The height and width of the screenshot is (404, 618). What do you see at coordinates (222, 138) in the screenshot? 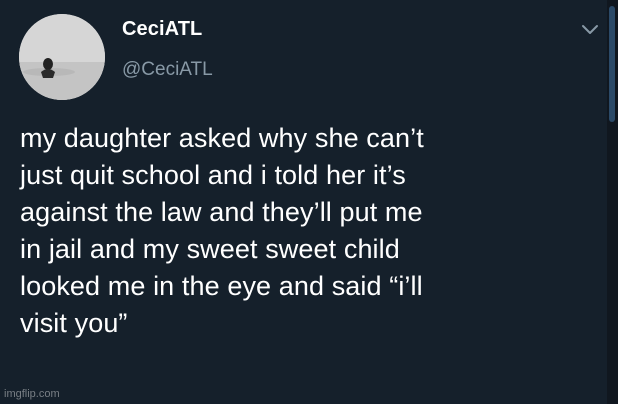
I see `tweet-text-line: my daughter asked why she can’t` at bounding box center [222, 138].